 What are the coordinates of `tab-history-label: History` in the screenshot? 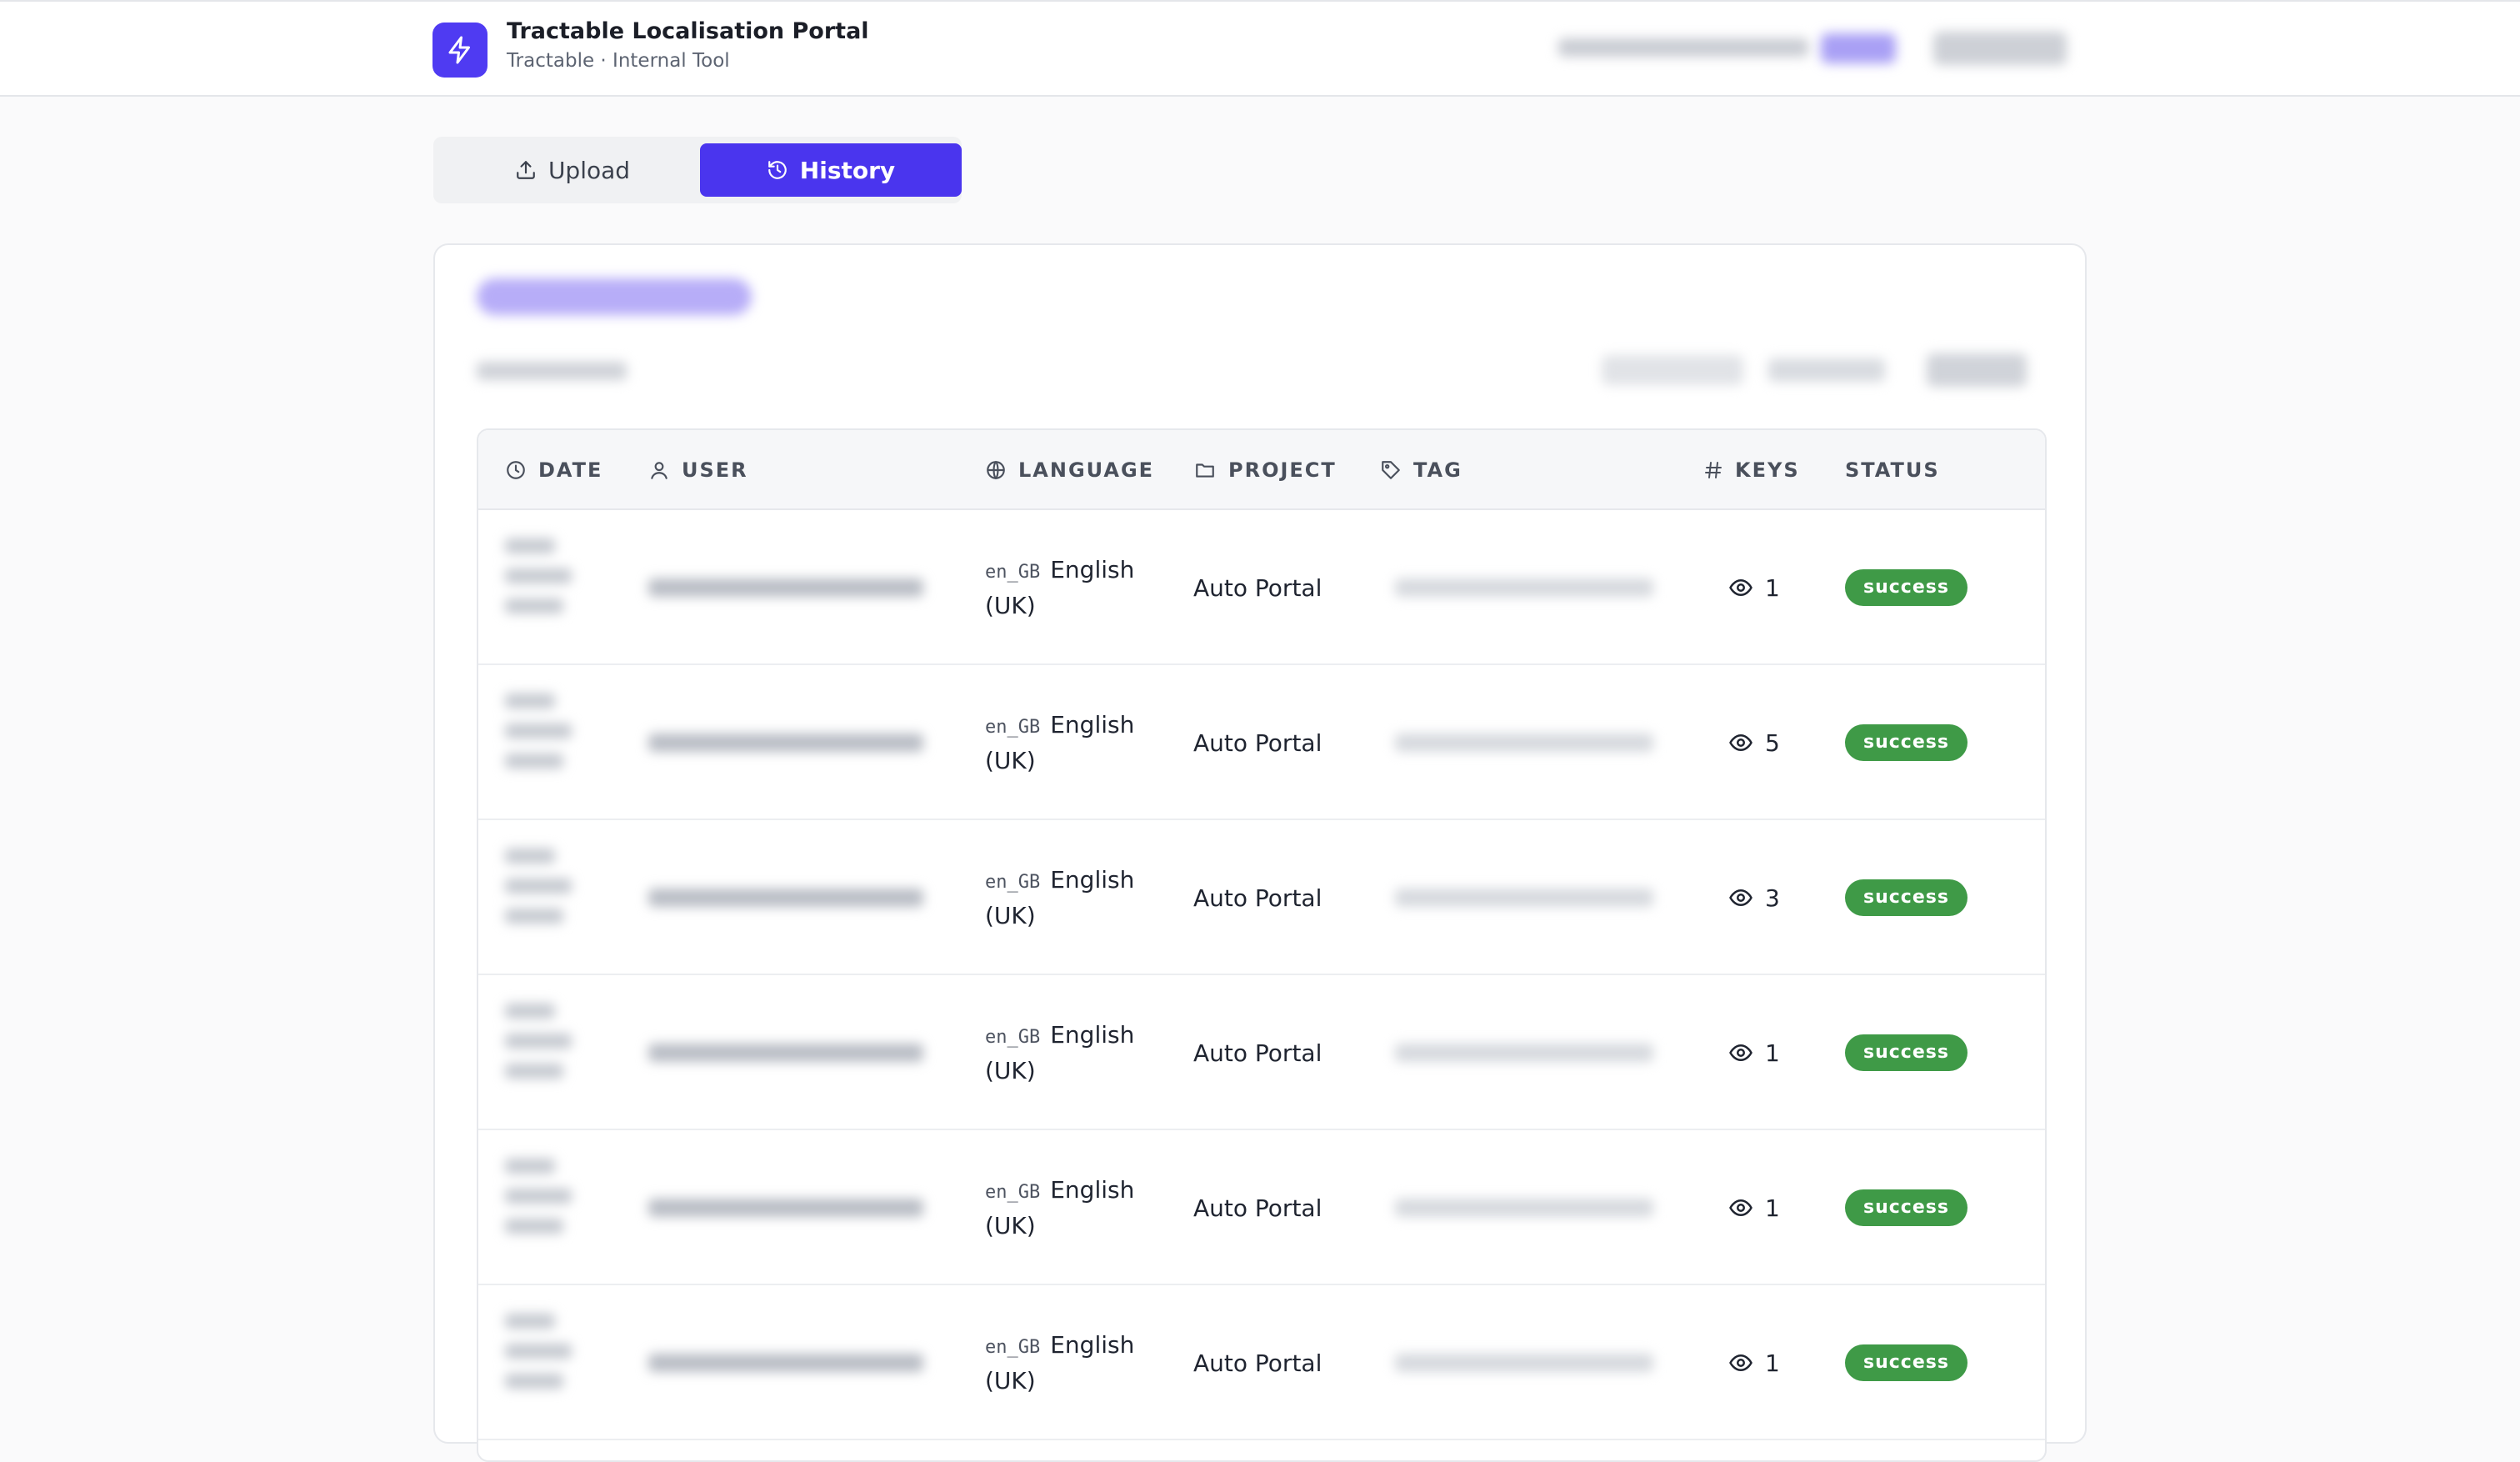 It's located at (847, 170).